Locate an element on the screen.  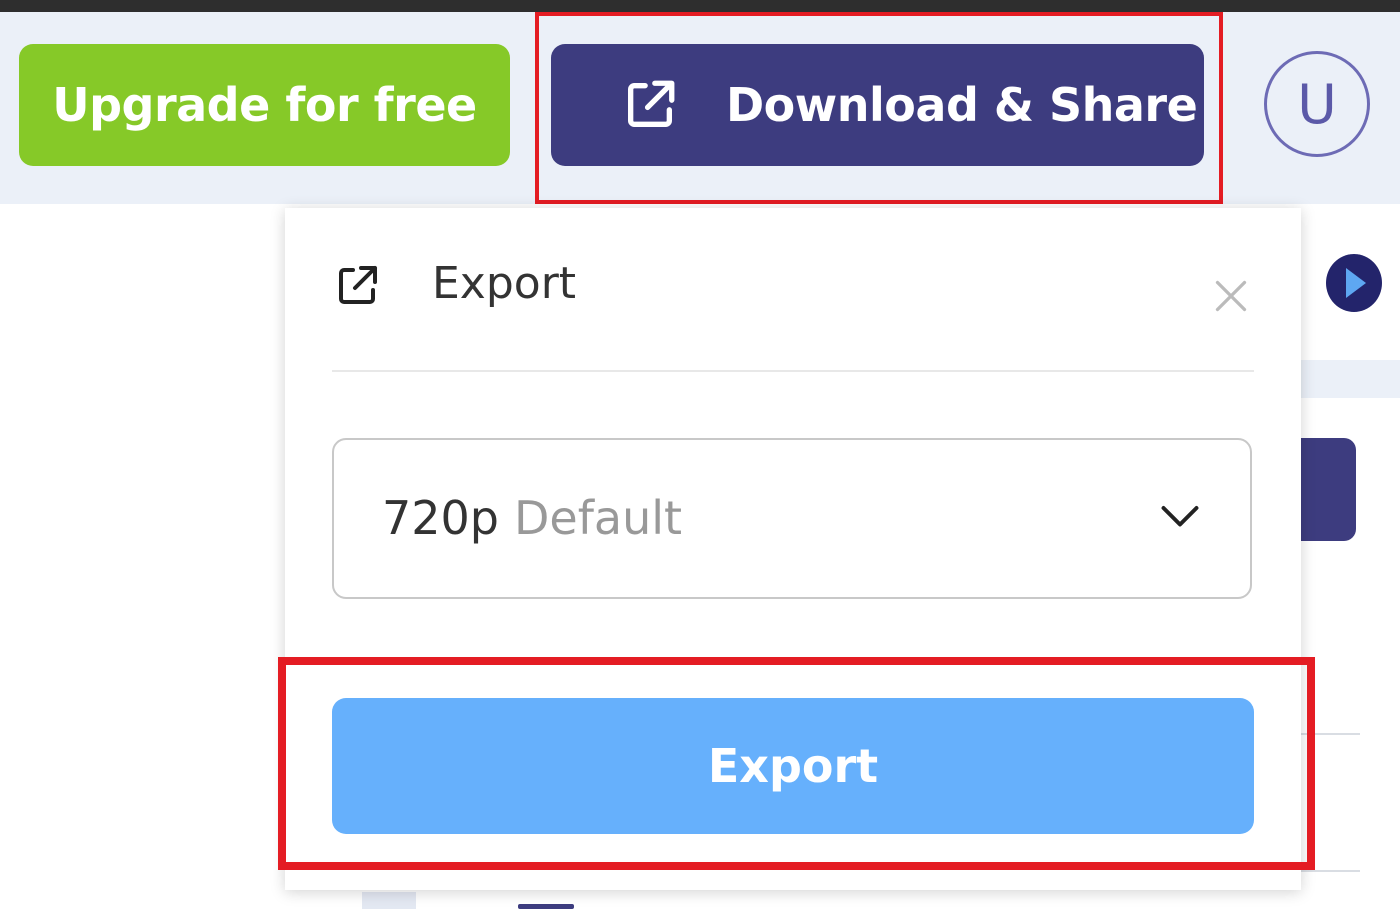
upgrade-button-label: Upgrade for free is located at coordinates (264, 105).